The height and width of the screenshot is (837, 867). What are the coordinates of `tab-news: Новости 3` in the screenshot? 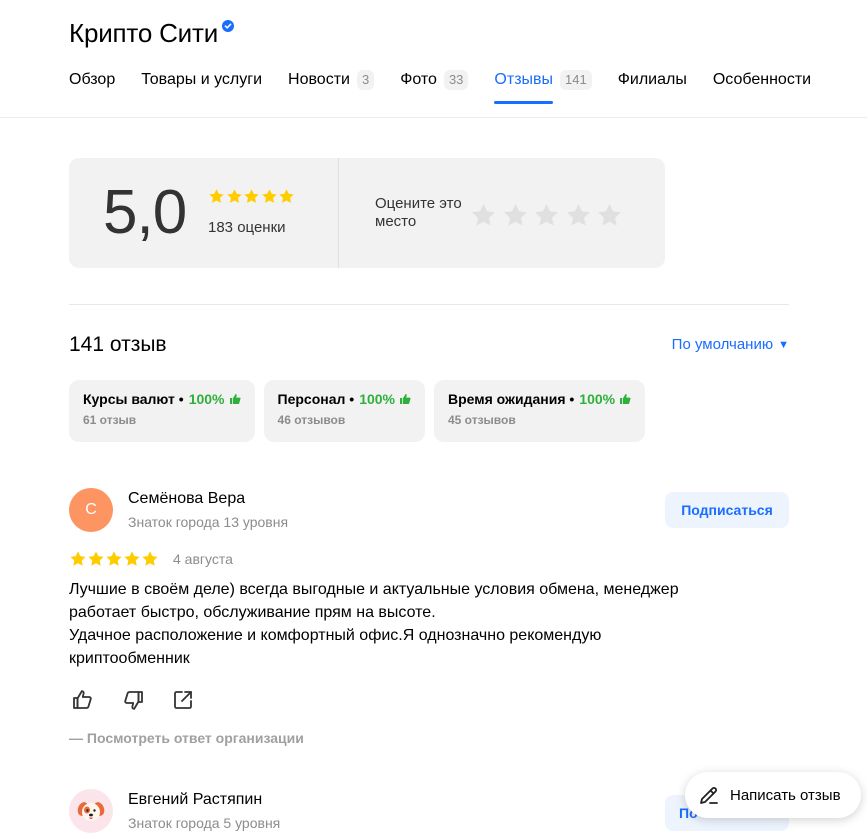 It's located at (331, 80).